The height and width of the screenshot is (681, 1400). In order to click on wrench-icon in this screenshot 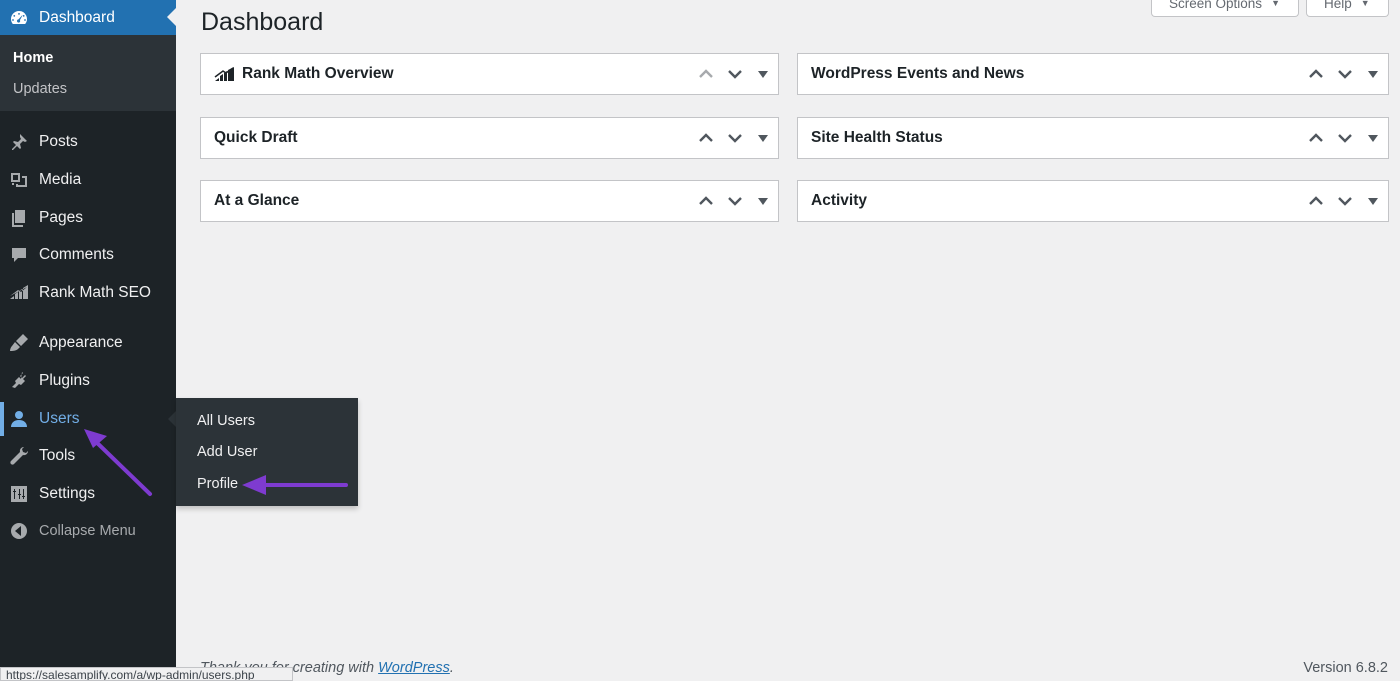, I will do `click(19, 456)`.